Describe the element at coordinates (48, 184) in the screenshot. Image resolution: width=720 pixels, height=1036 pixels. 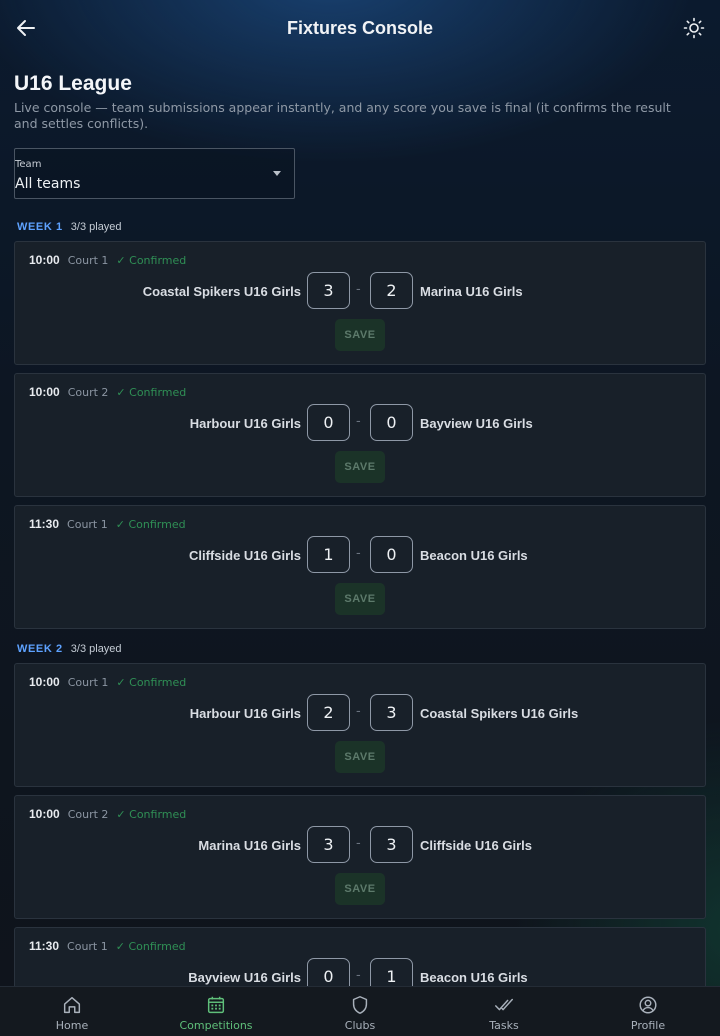
I see `team-filter-value: All teams` at that location.